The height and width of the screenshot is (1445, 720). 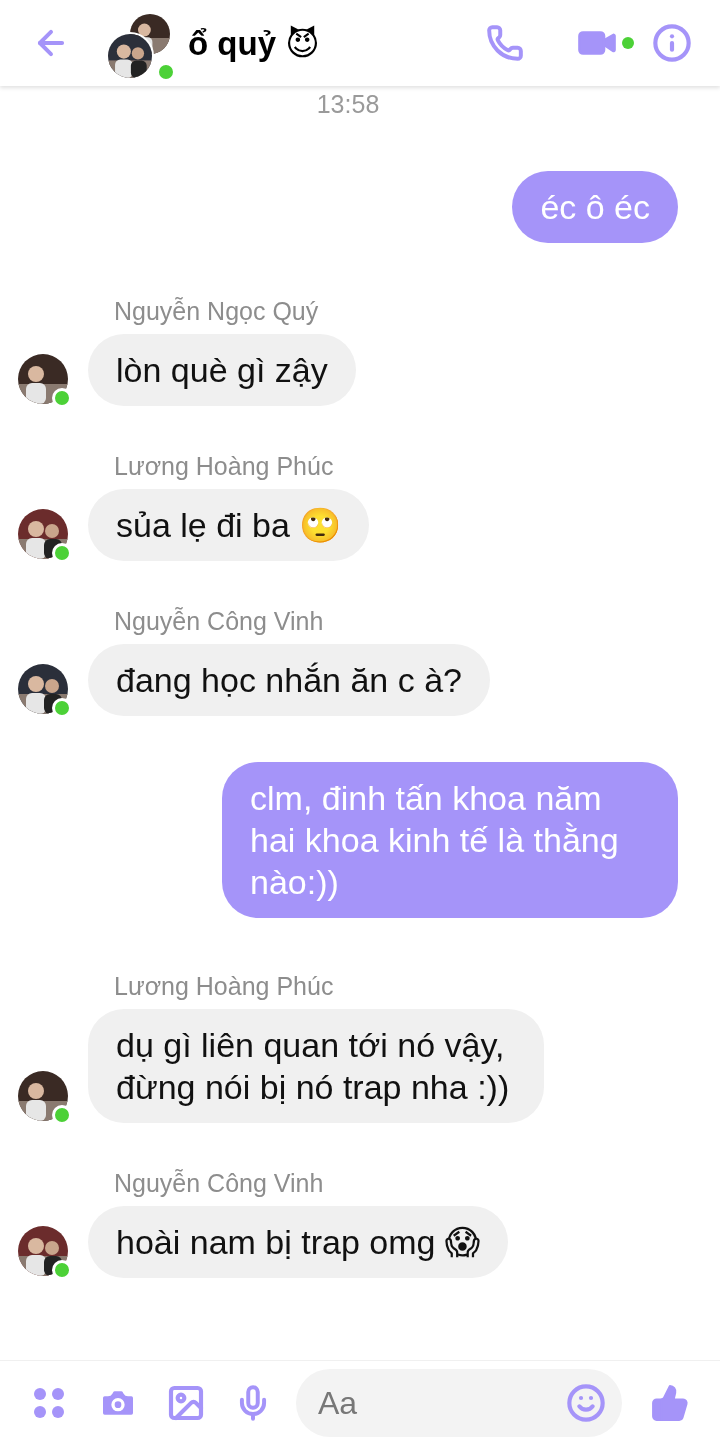 What do you see at coordinates (49, 1403) in the screenshot?
I see `apps-icon` at bounding box center [49, 1403].